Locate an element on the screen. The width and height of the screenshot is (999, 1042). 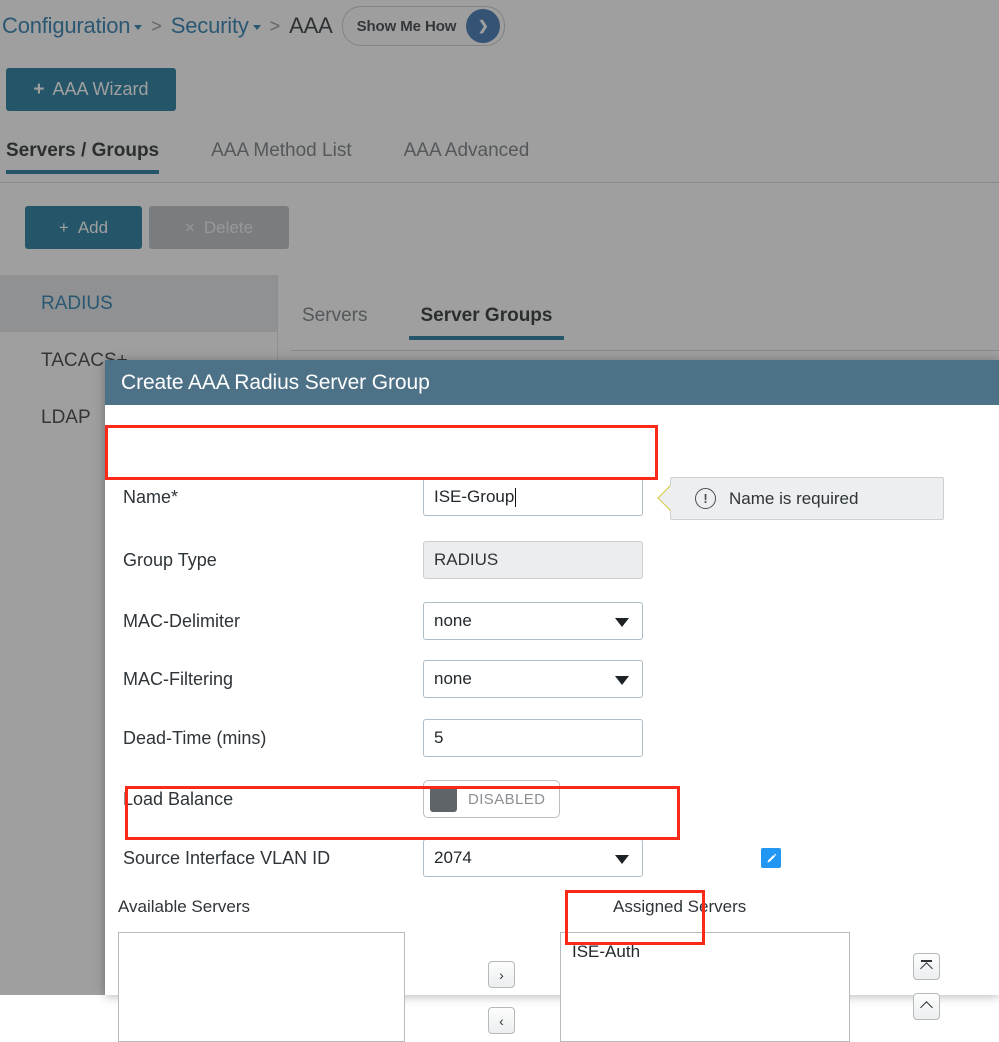
name-validation-tooltip: ! Name is required is located at coordinates (800, 498).